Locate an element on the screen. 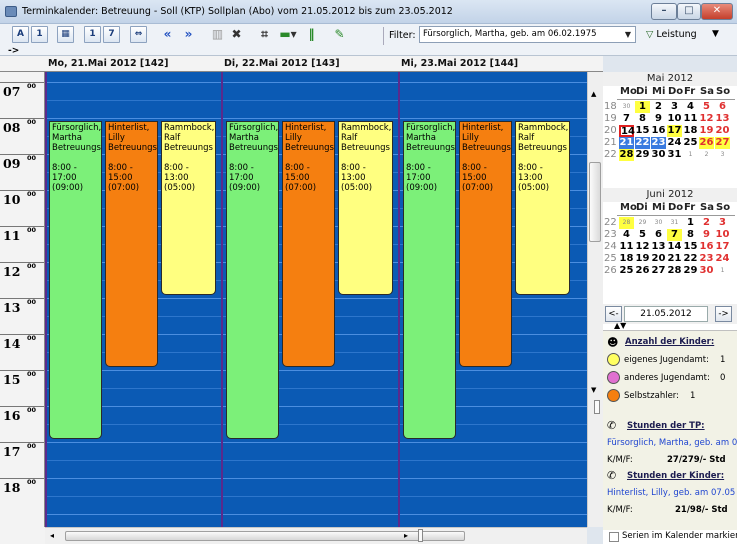 Image resolution: width=737 pixels, height=544 pixels. scroll-right-icon: ▸ is located at coordinates (406, 535).